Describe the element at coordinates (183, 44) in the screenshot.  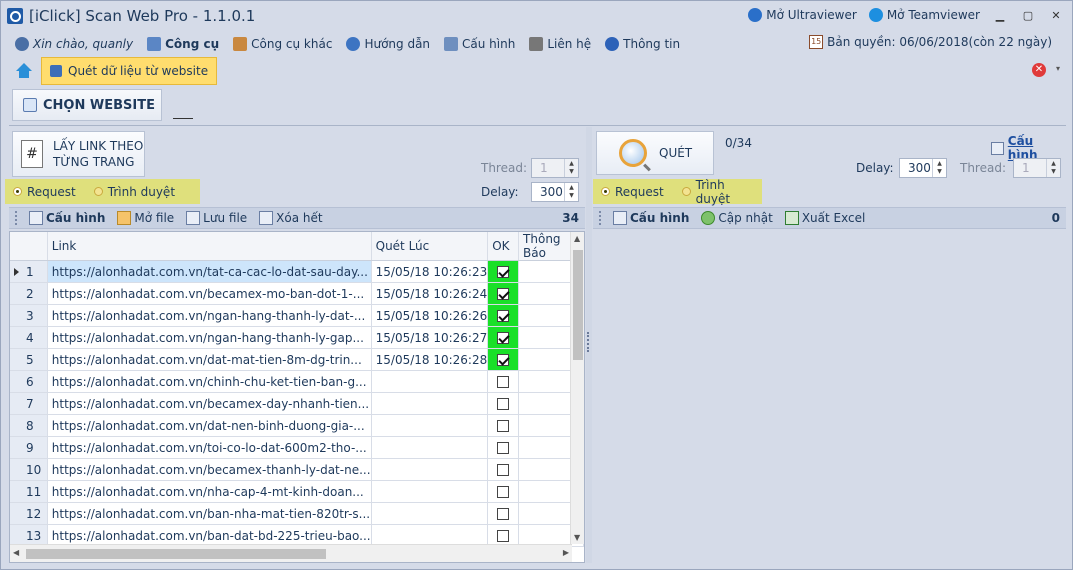
I see `menu-tools: Công cụ` at that location.